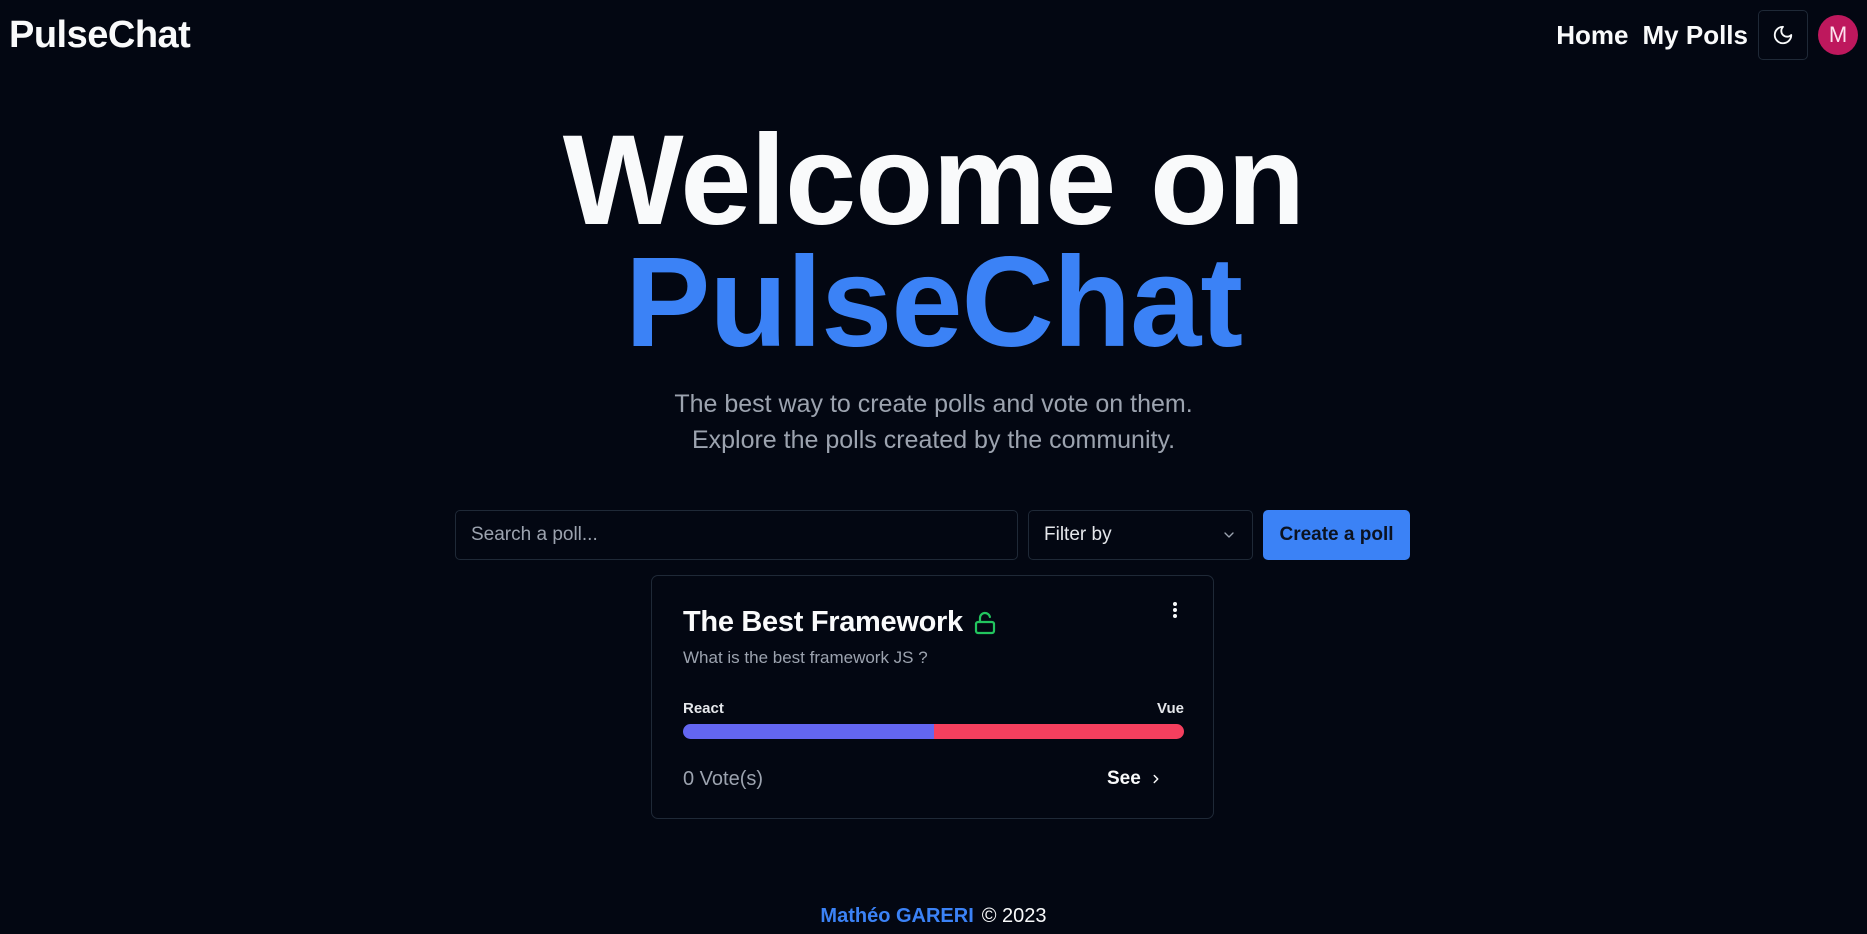 The width and height of the screenshot is (1867, 934). Describe the element at coordinates (1014, 916) in the screenshot. I see `footer-copyright: © 2023` at that location.